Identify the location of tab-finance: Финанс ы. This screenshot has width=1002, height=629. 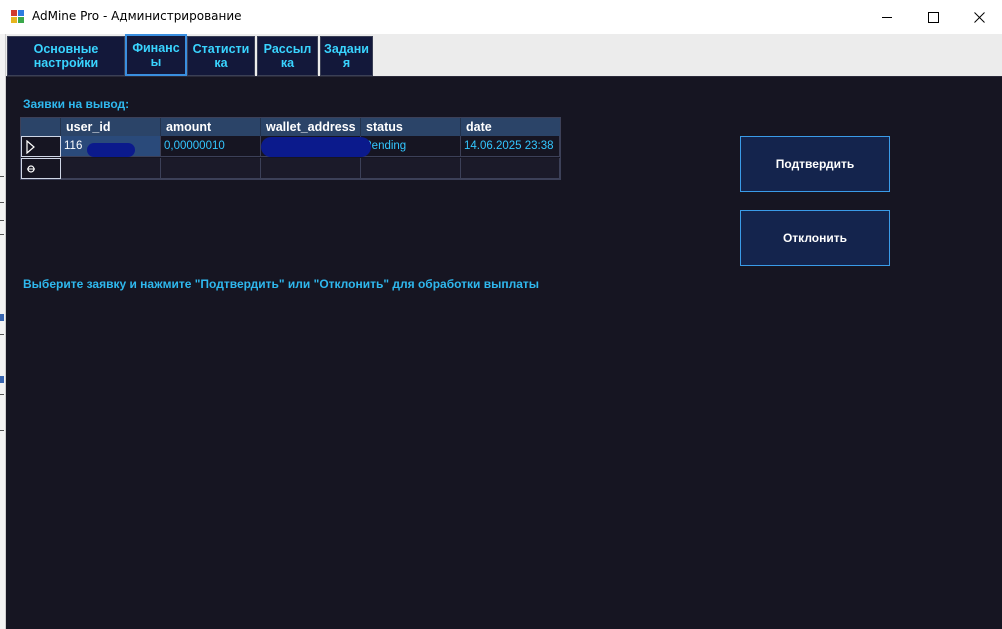
(156, 55).